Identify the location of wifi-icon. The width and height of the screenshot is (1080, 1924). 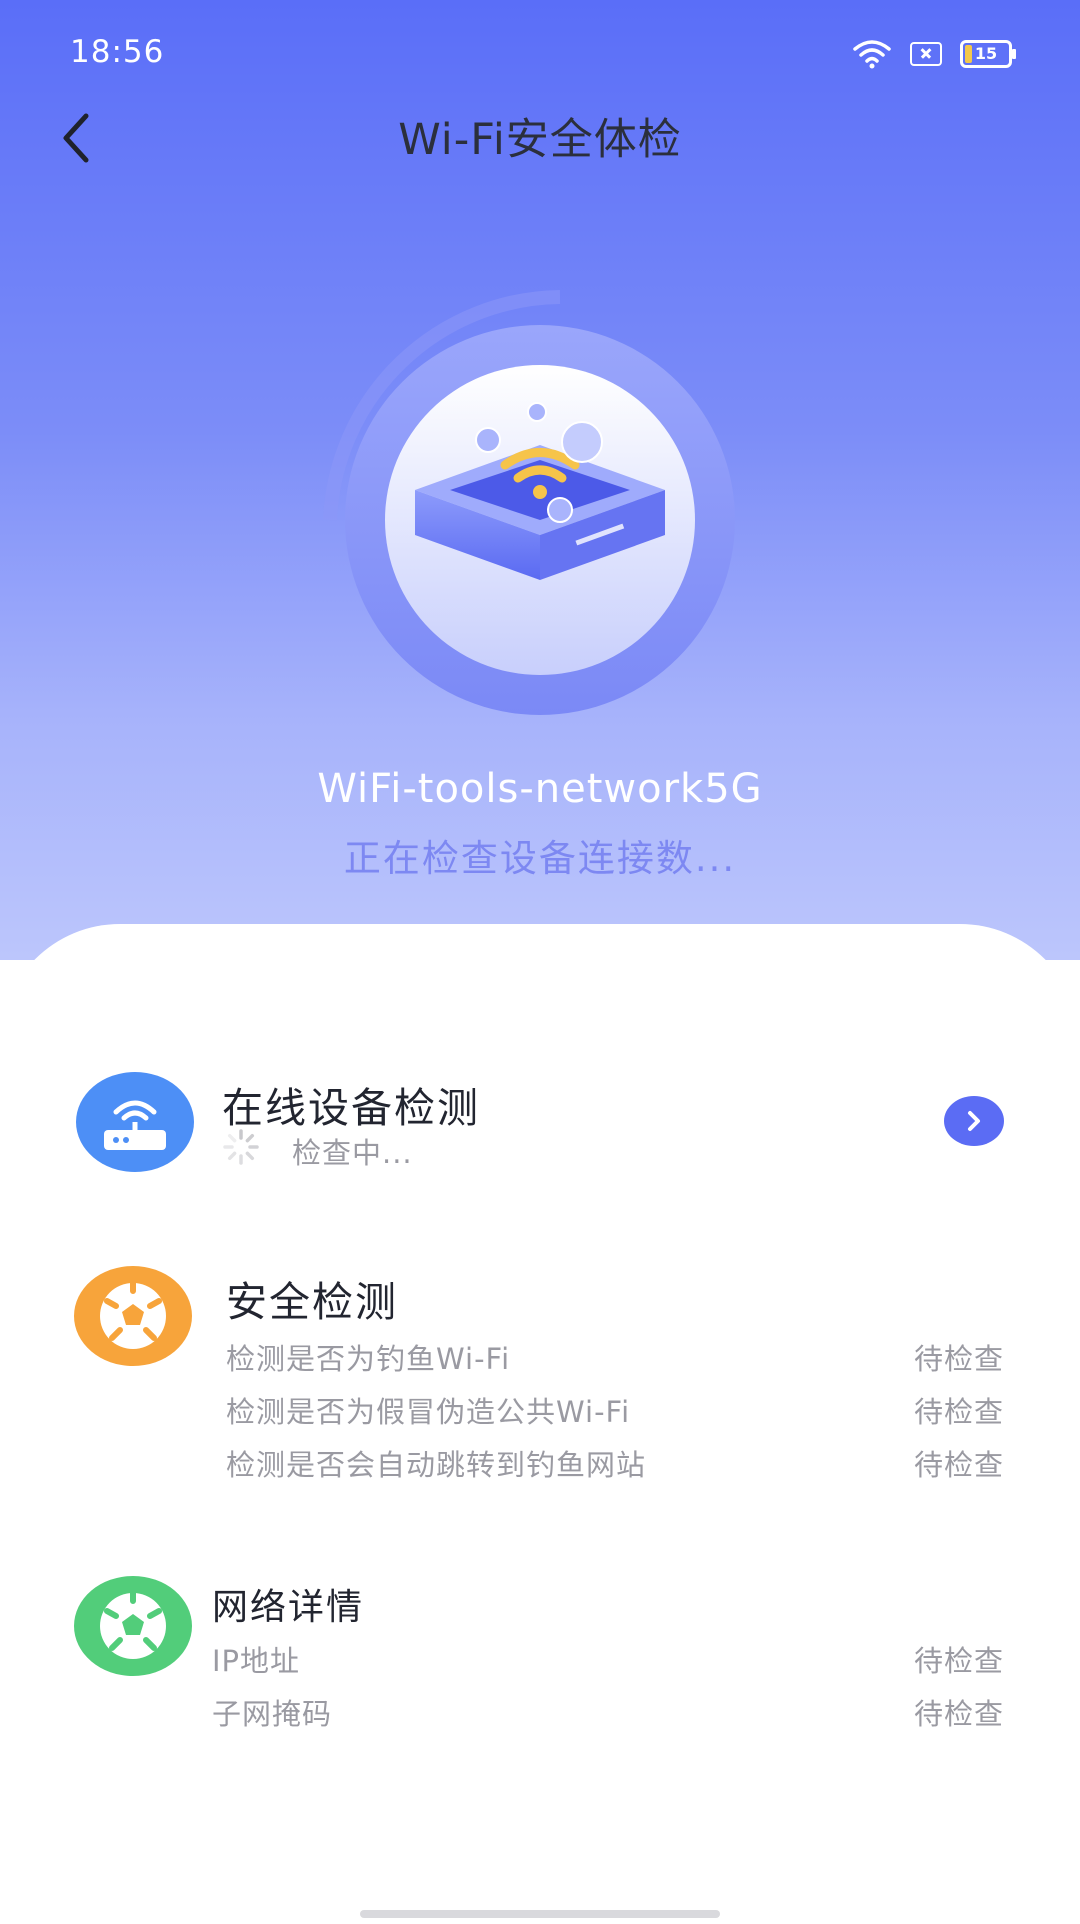
(872, 54).